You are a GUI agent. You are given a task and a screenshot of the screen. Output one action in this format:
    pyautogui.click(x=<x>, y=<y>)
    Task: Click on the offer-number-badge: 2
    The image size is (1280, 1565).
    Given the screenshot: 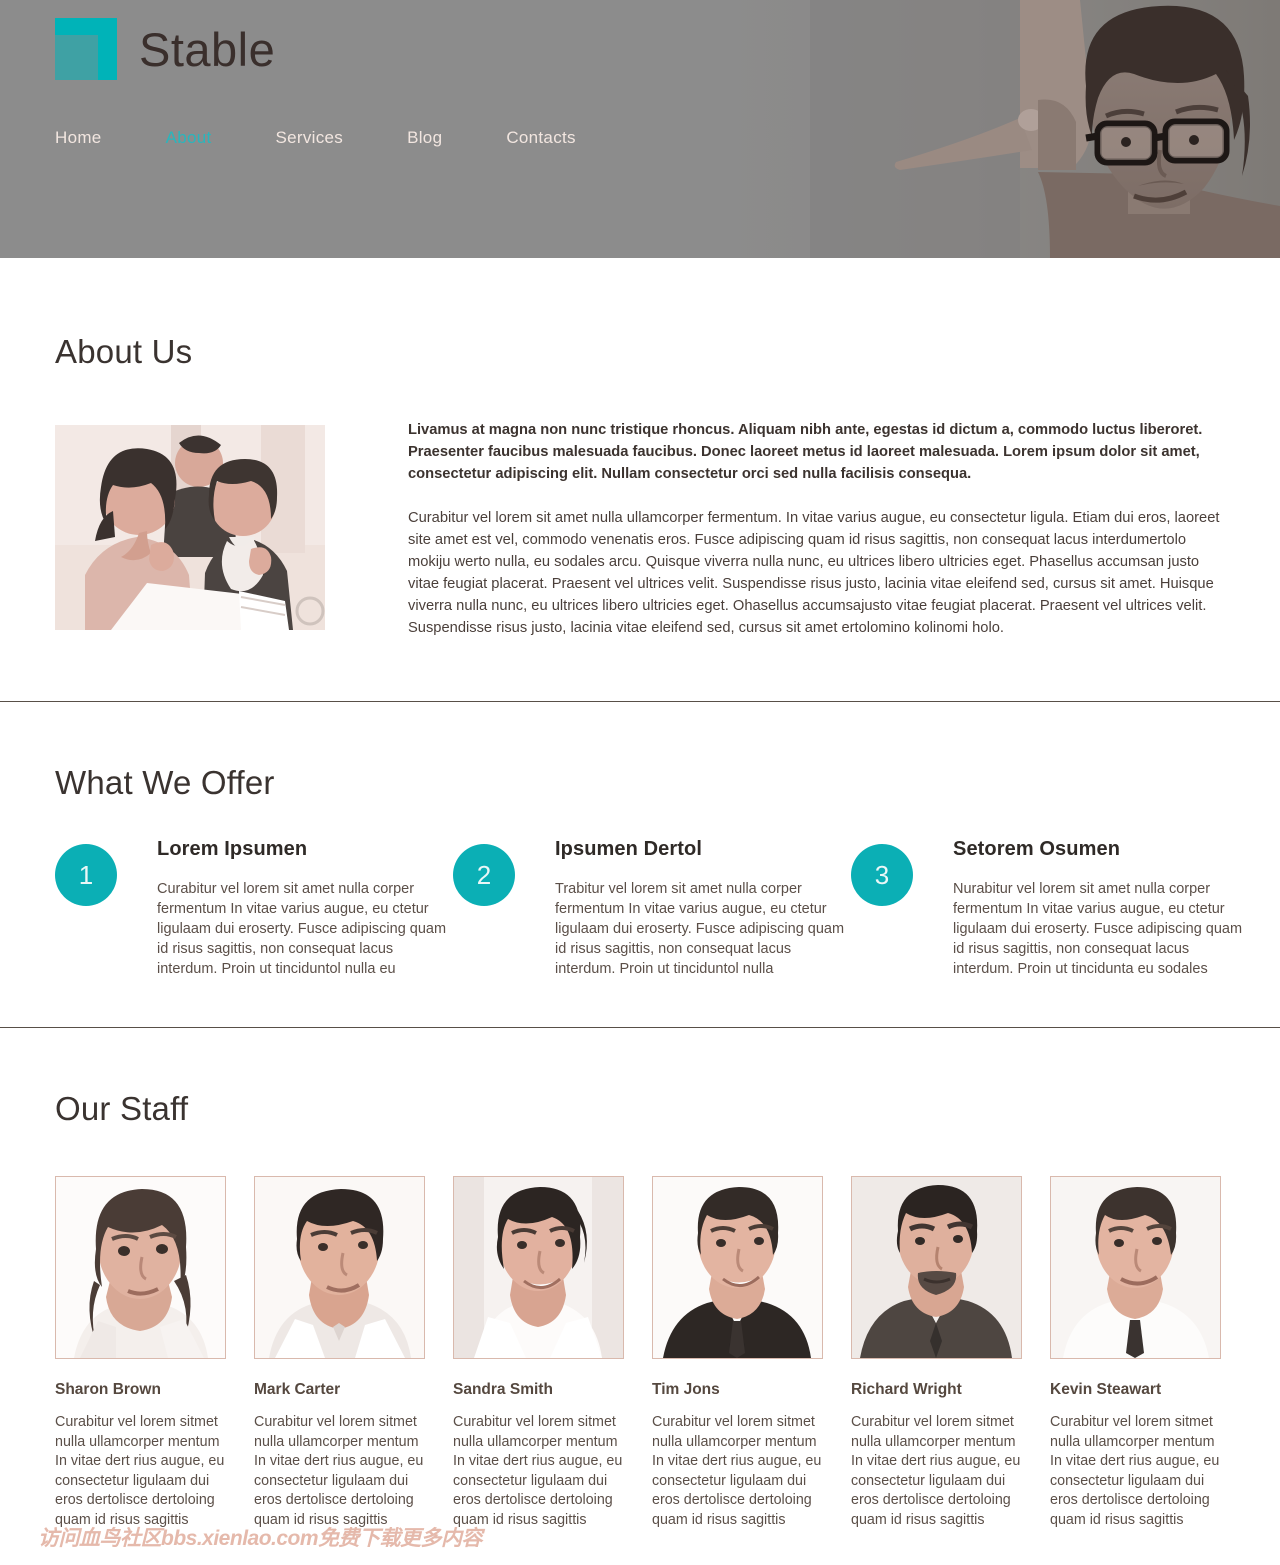 What is the action you would take?
    pyautogui.click(x=484, y=875)
    